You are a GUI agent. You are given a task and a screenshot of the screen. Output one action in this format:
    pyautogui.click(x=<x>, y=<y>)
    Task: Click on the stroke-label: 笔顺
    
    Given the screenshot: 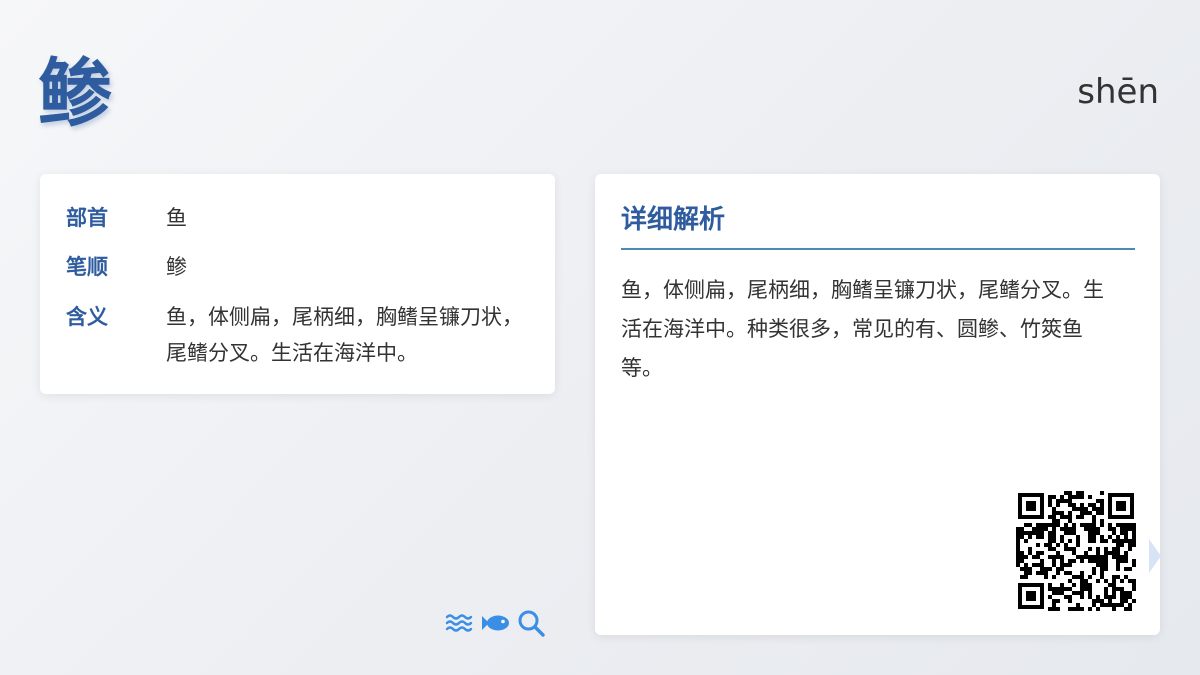 What is the action you would take?
    pyautogui.click(x=87, y=266)
    